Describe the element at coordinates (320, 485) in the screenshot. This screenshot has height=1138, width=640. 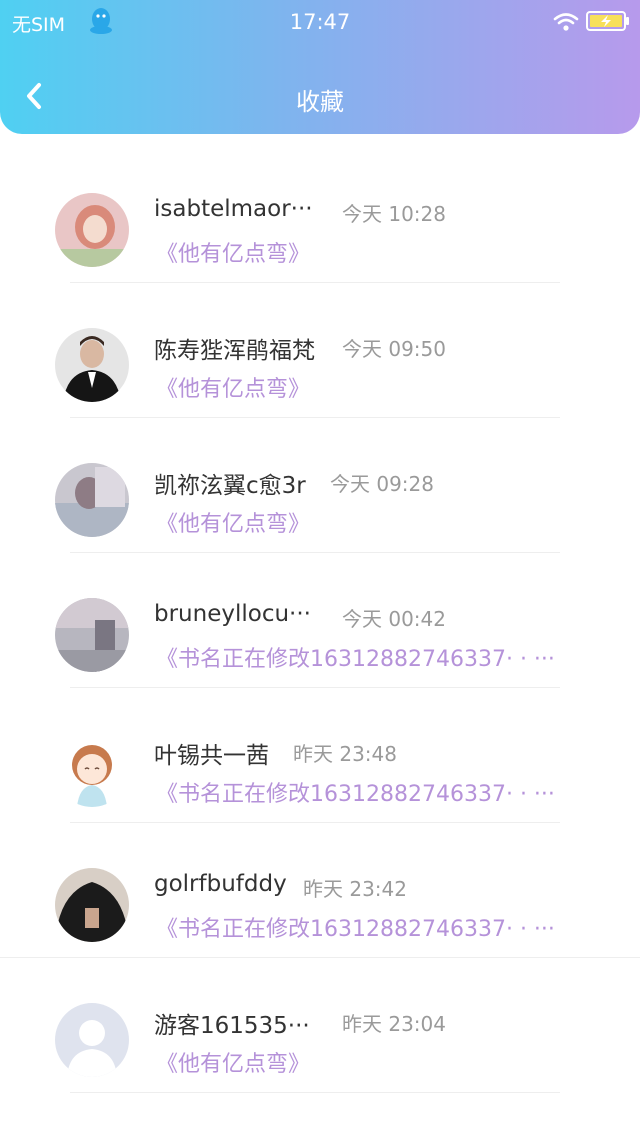
I see `list-item: 凯祢泫翼c愈3r 今天 09:28 《他有亿点弯》` at that location.